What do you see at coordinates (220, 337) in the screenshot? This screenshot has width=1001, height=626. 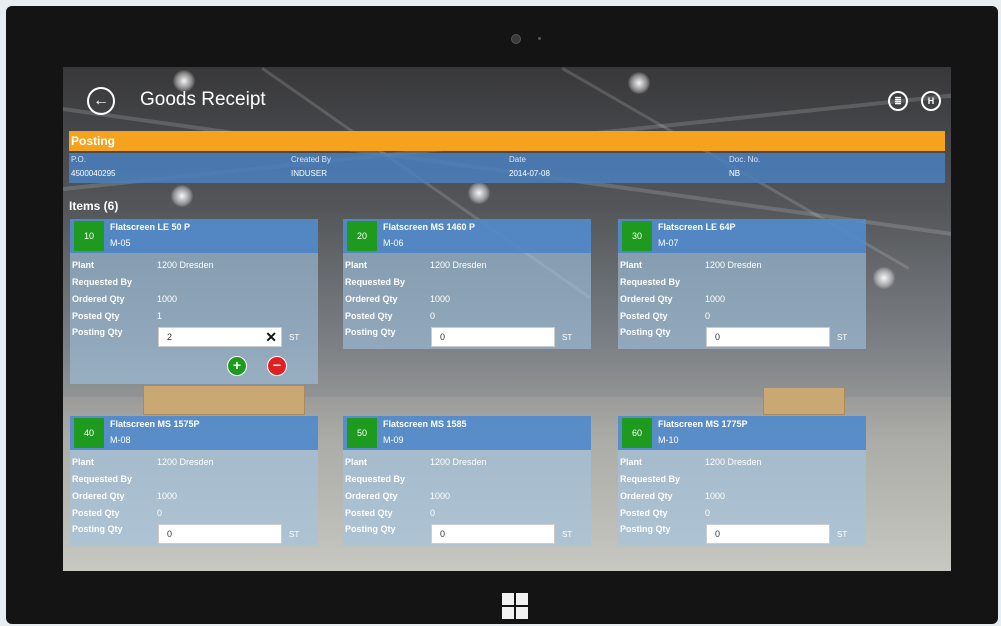 I see `posting-qty-input: 2 ✕` at bounding box center [220, 337].